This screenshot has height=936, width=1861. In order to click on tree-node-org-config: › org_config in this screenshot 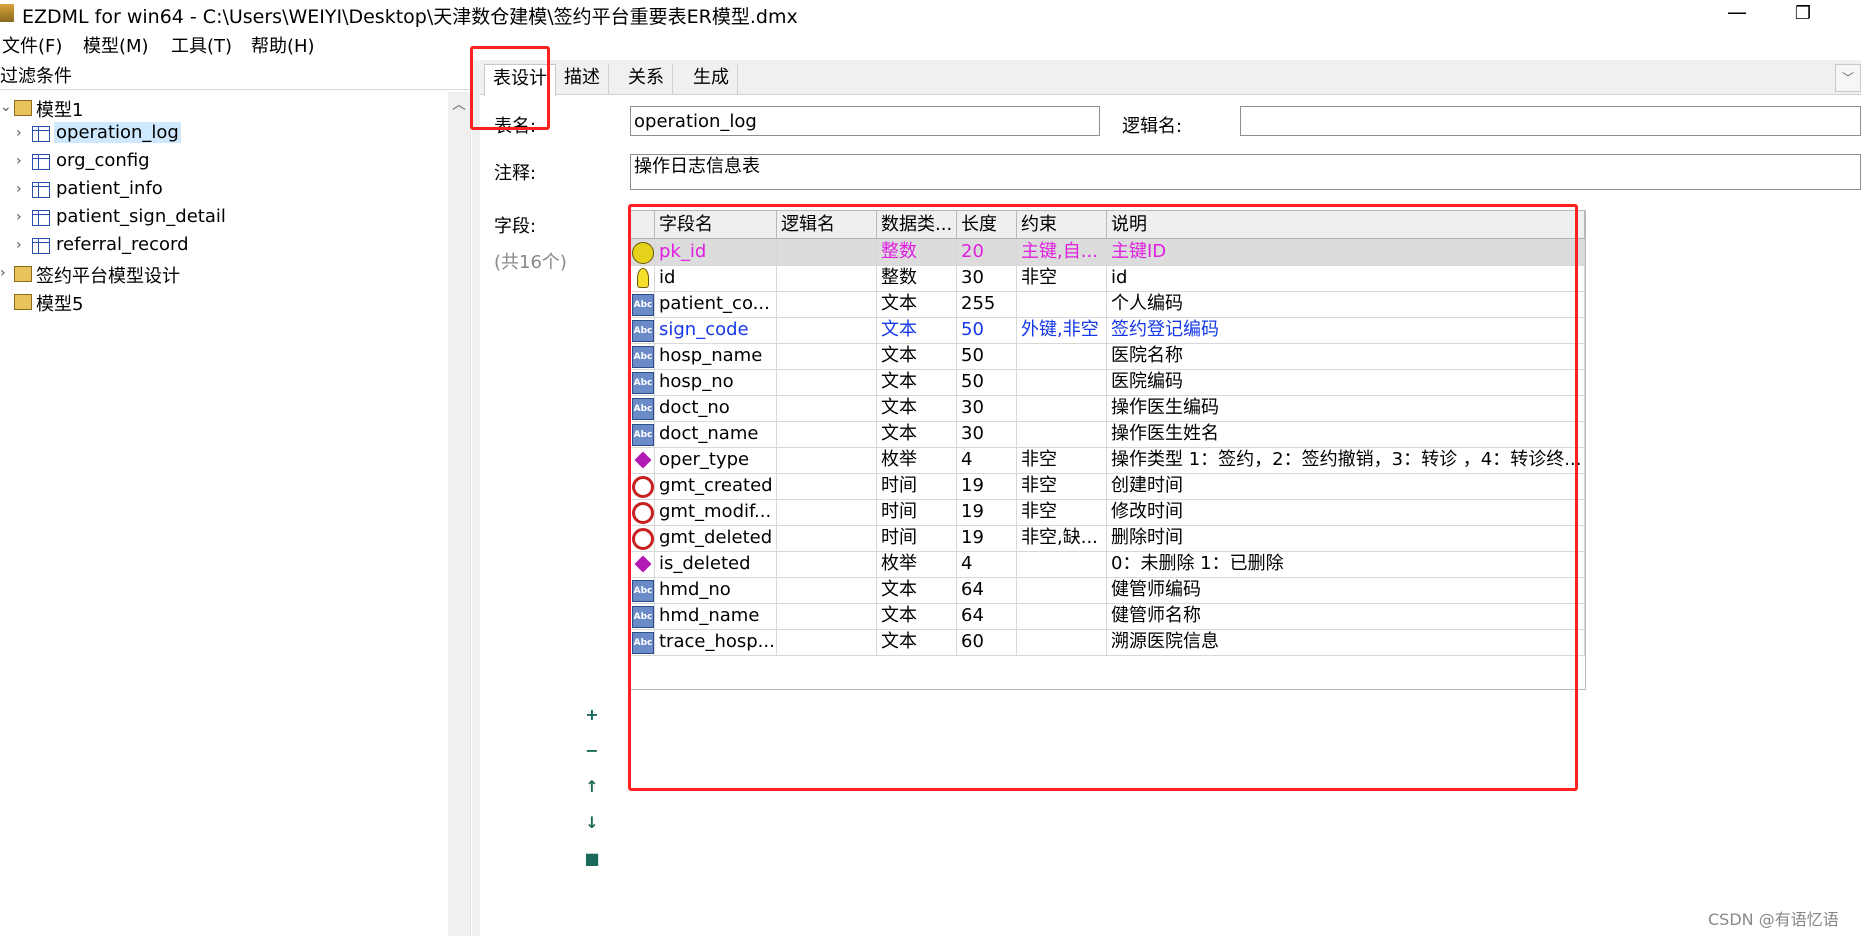, I will do `click(141, 163)`.